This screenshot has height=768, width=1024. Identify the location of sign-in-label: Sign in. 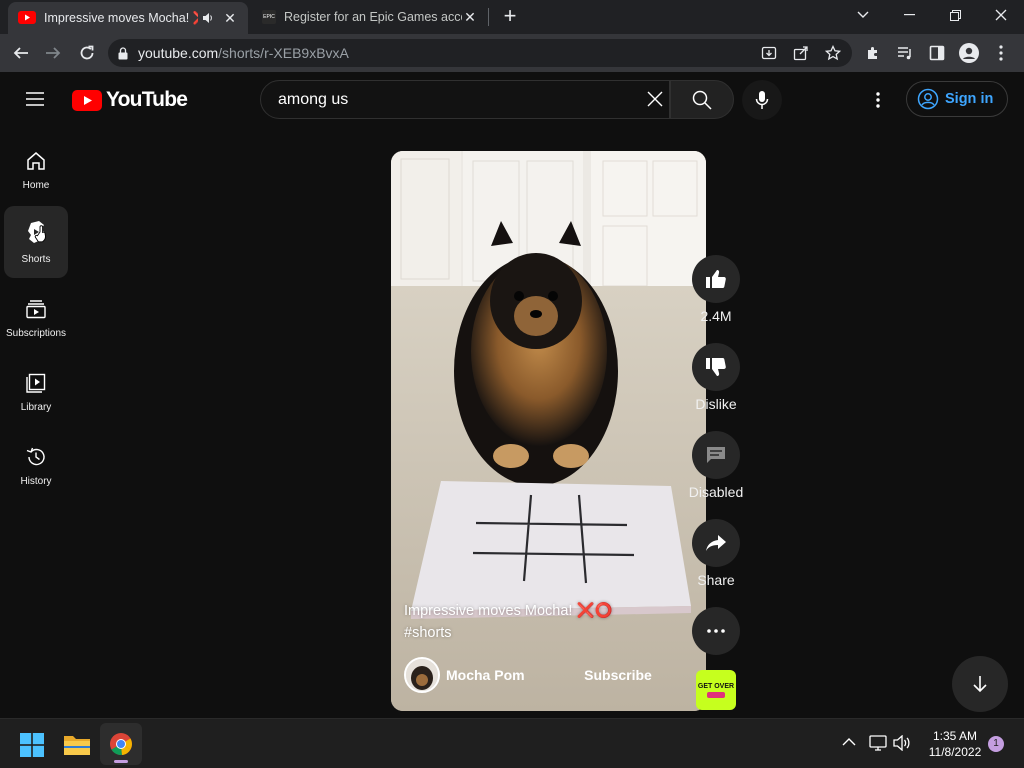
(969, 99).